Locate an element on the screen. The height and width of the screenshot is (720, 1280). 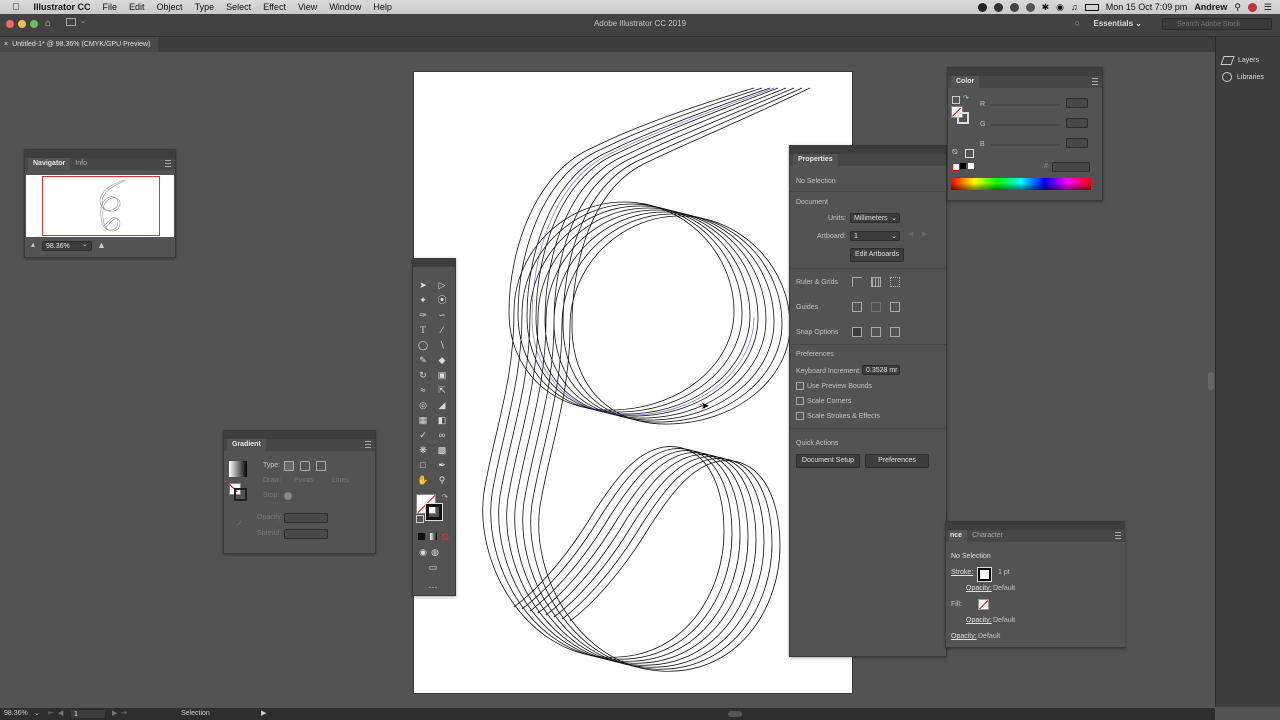
direct-selection-tool-icon: ▷ is located at coordinates (442, 285).